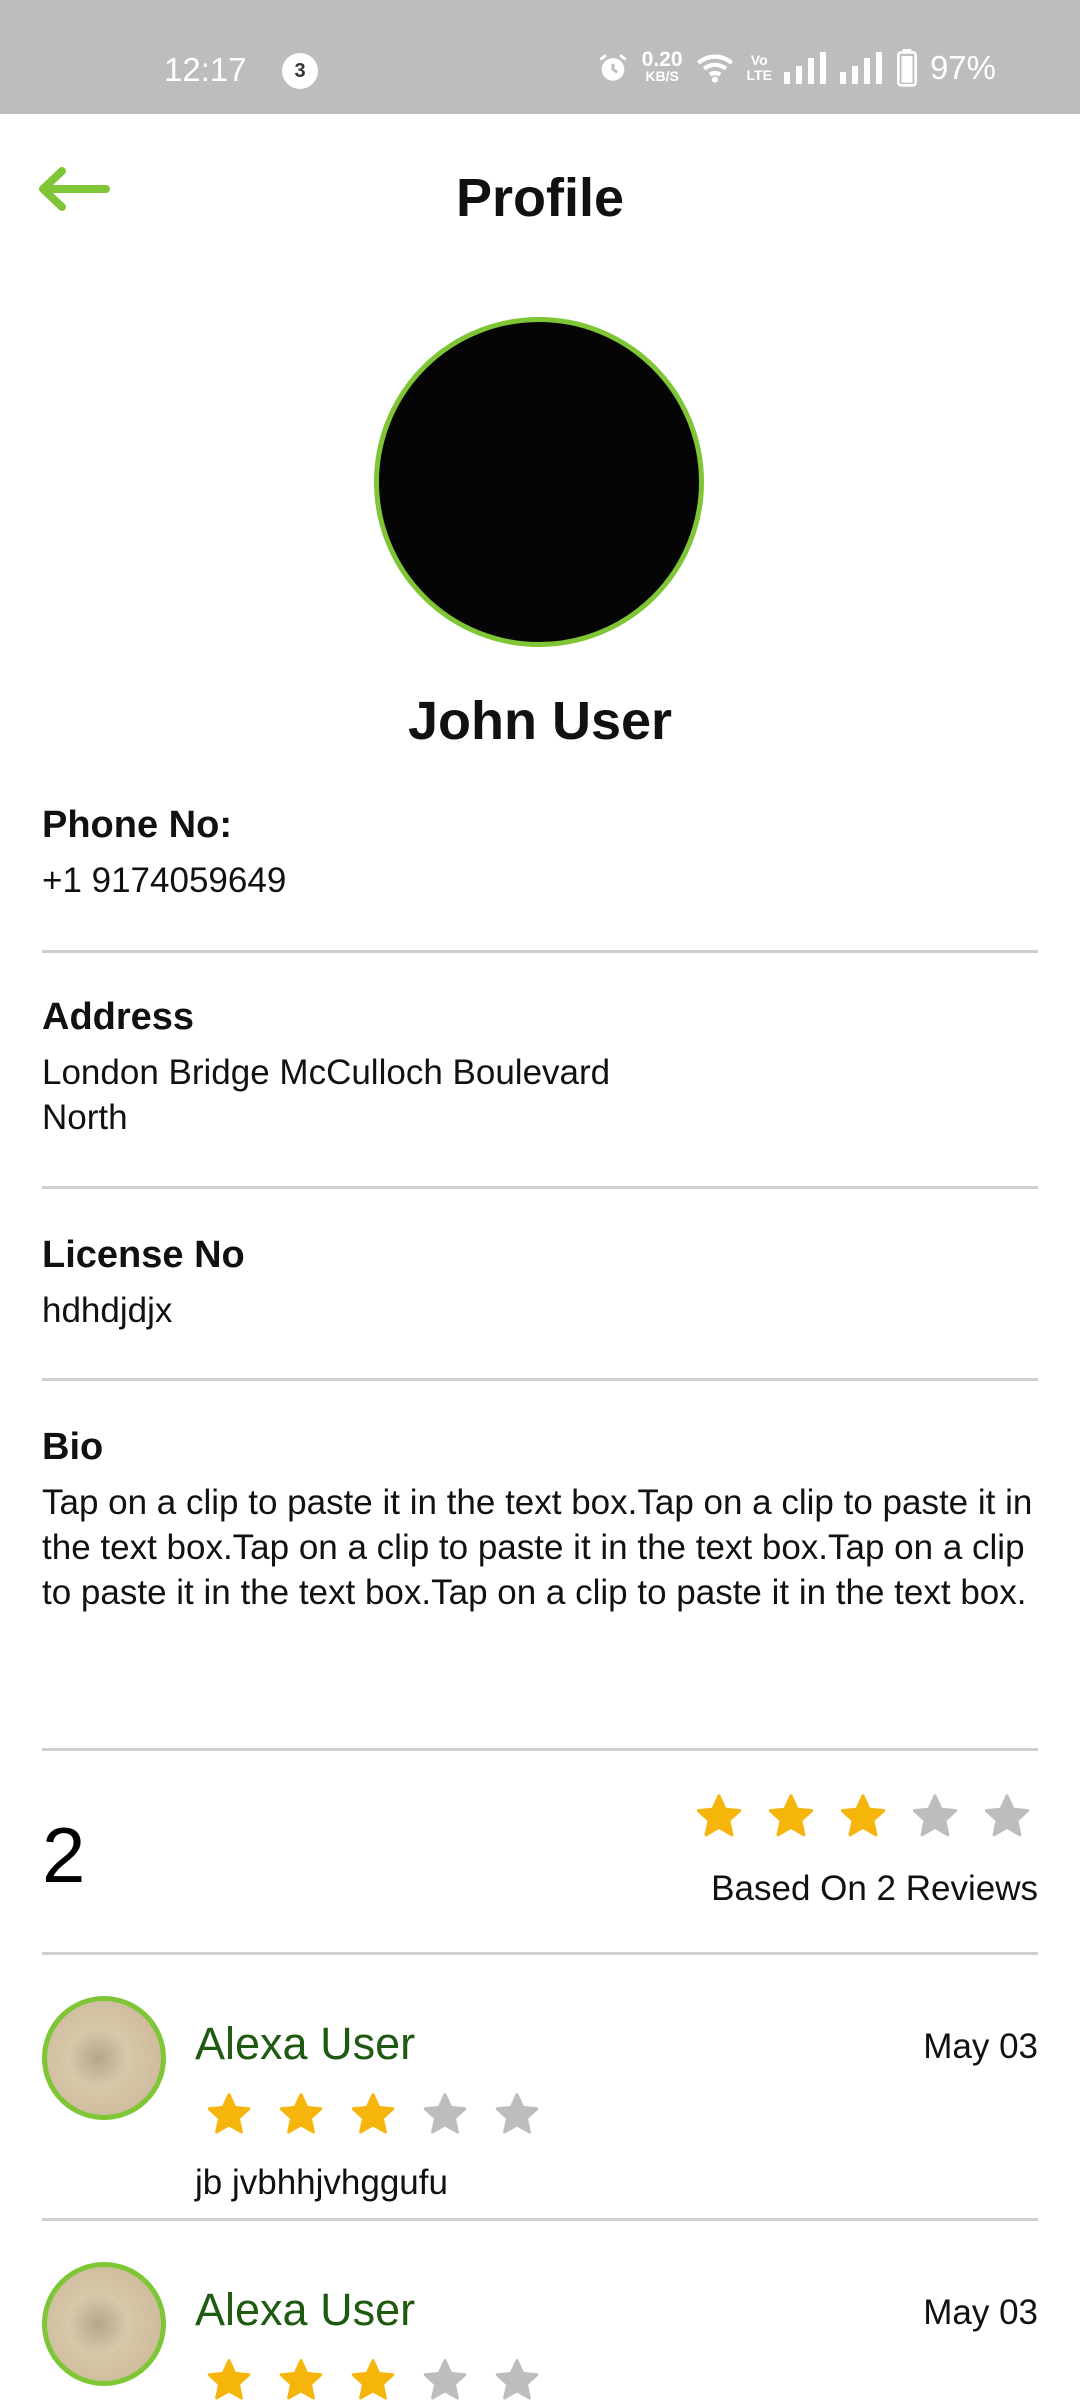 The image size is (1080, 2403). I want to click on phone-section: Phone No: +1 9174059649, so click(540, 851).